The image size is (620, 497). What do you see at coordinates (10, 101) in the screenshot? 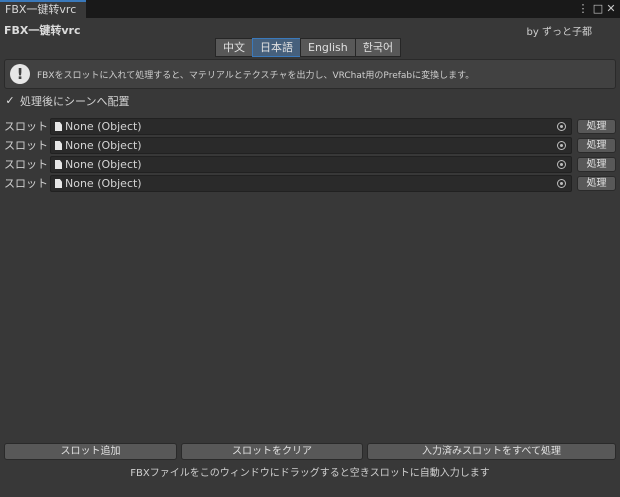
I see `checkbox: ✓` at bounding box center [10, 101].